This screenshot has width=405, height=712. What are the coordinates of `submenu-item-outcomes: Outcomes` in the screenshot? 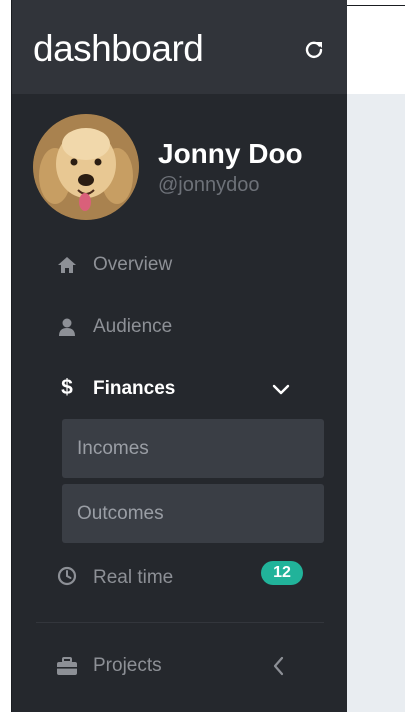 It's located at (193, 513).